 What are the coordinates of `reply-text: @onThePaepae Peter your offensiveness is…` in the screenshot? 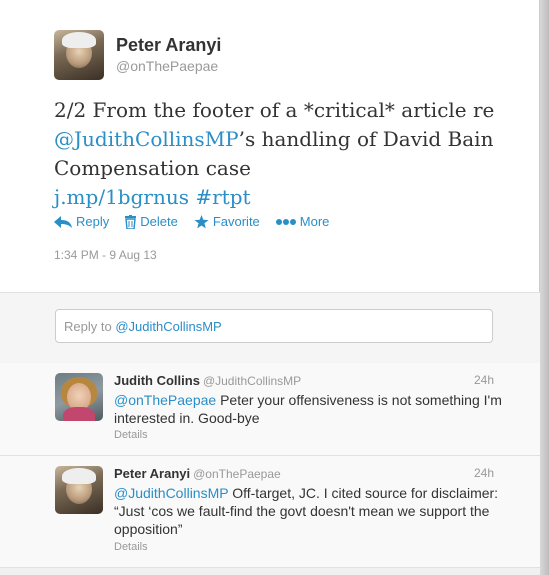 It's located at (311, 409).